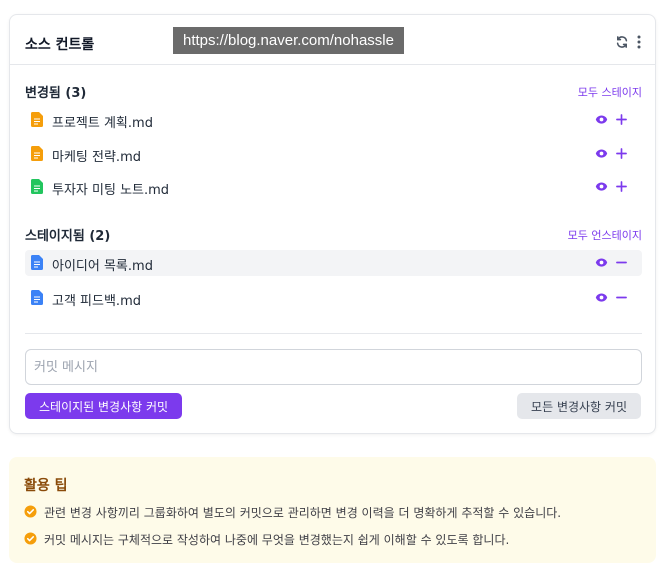 This screenshot has width=668, height=573. What do you see at coordinates (60, 45) in the screenshot?
I see `panel-title: 소스 컨트롤` at bounding box center [60, 45].